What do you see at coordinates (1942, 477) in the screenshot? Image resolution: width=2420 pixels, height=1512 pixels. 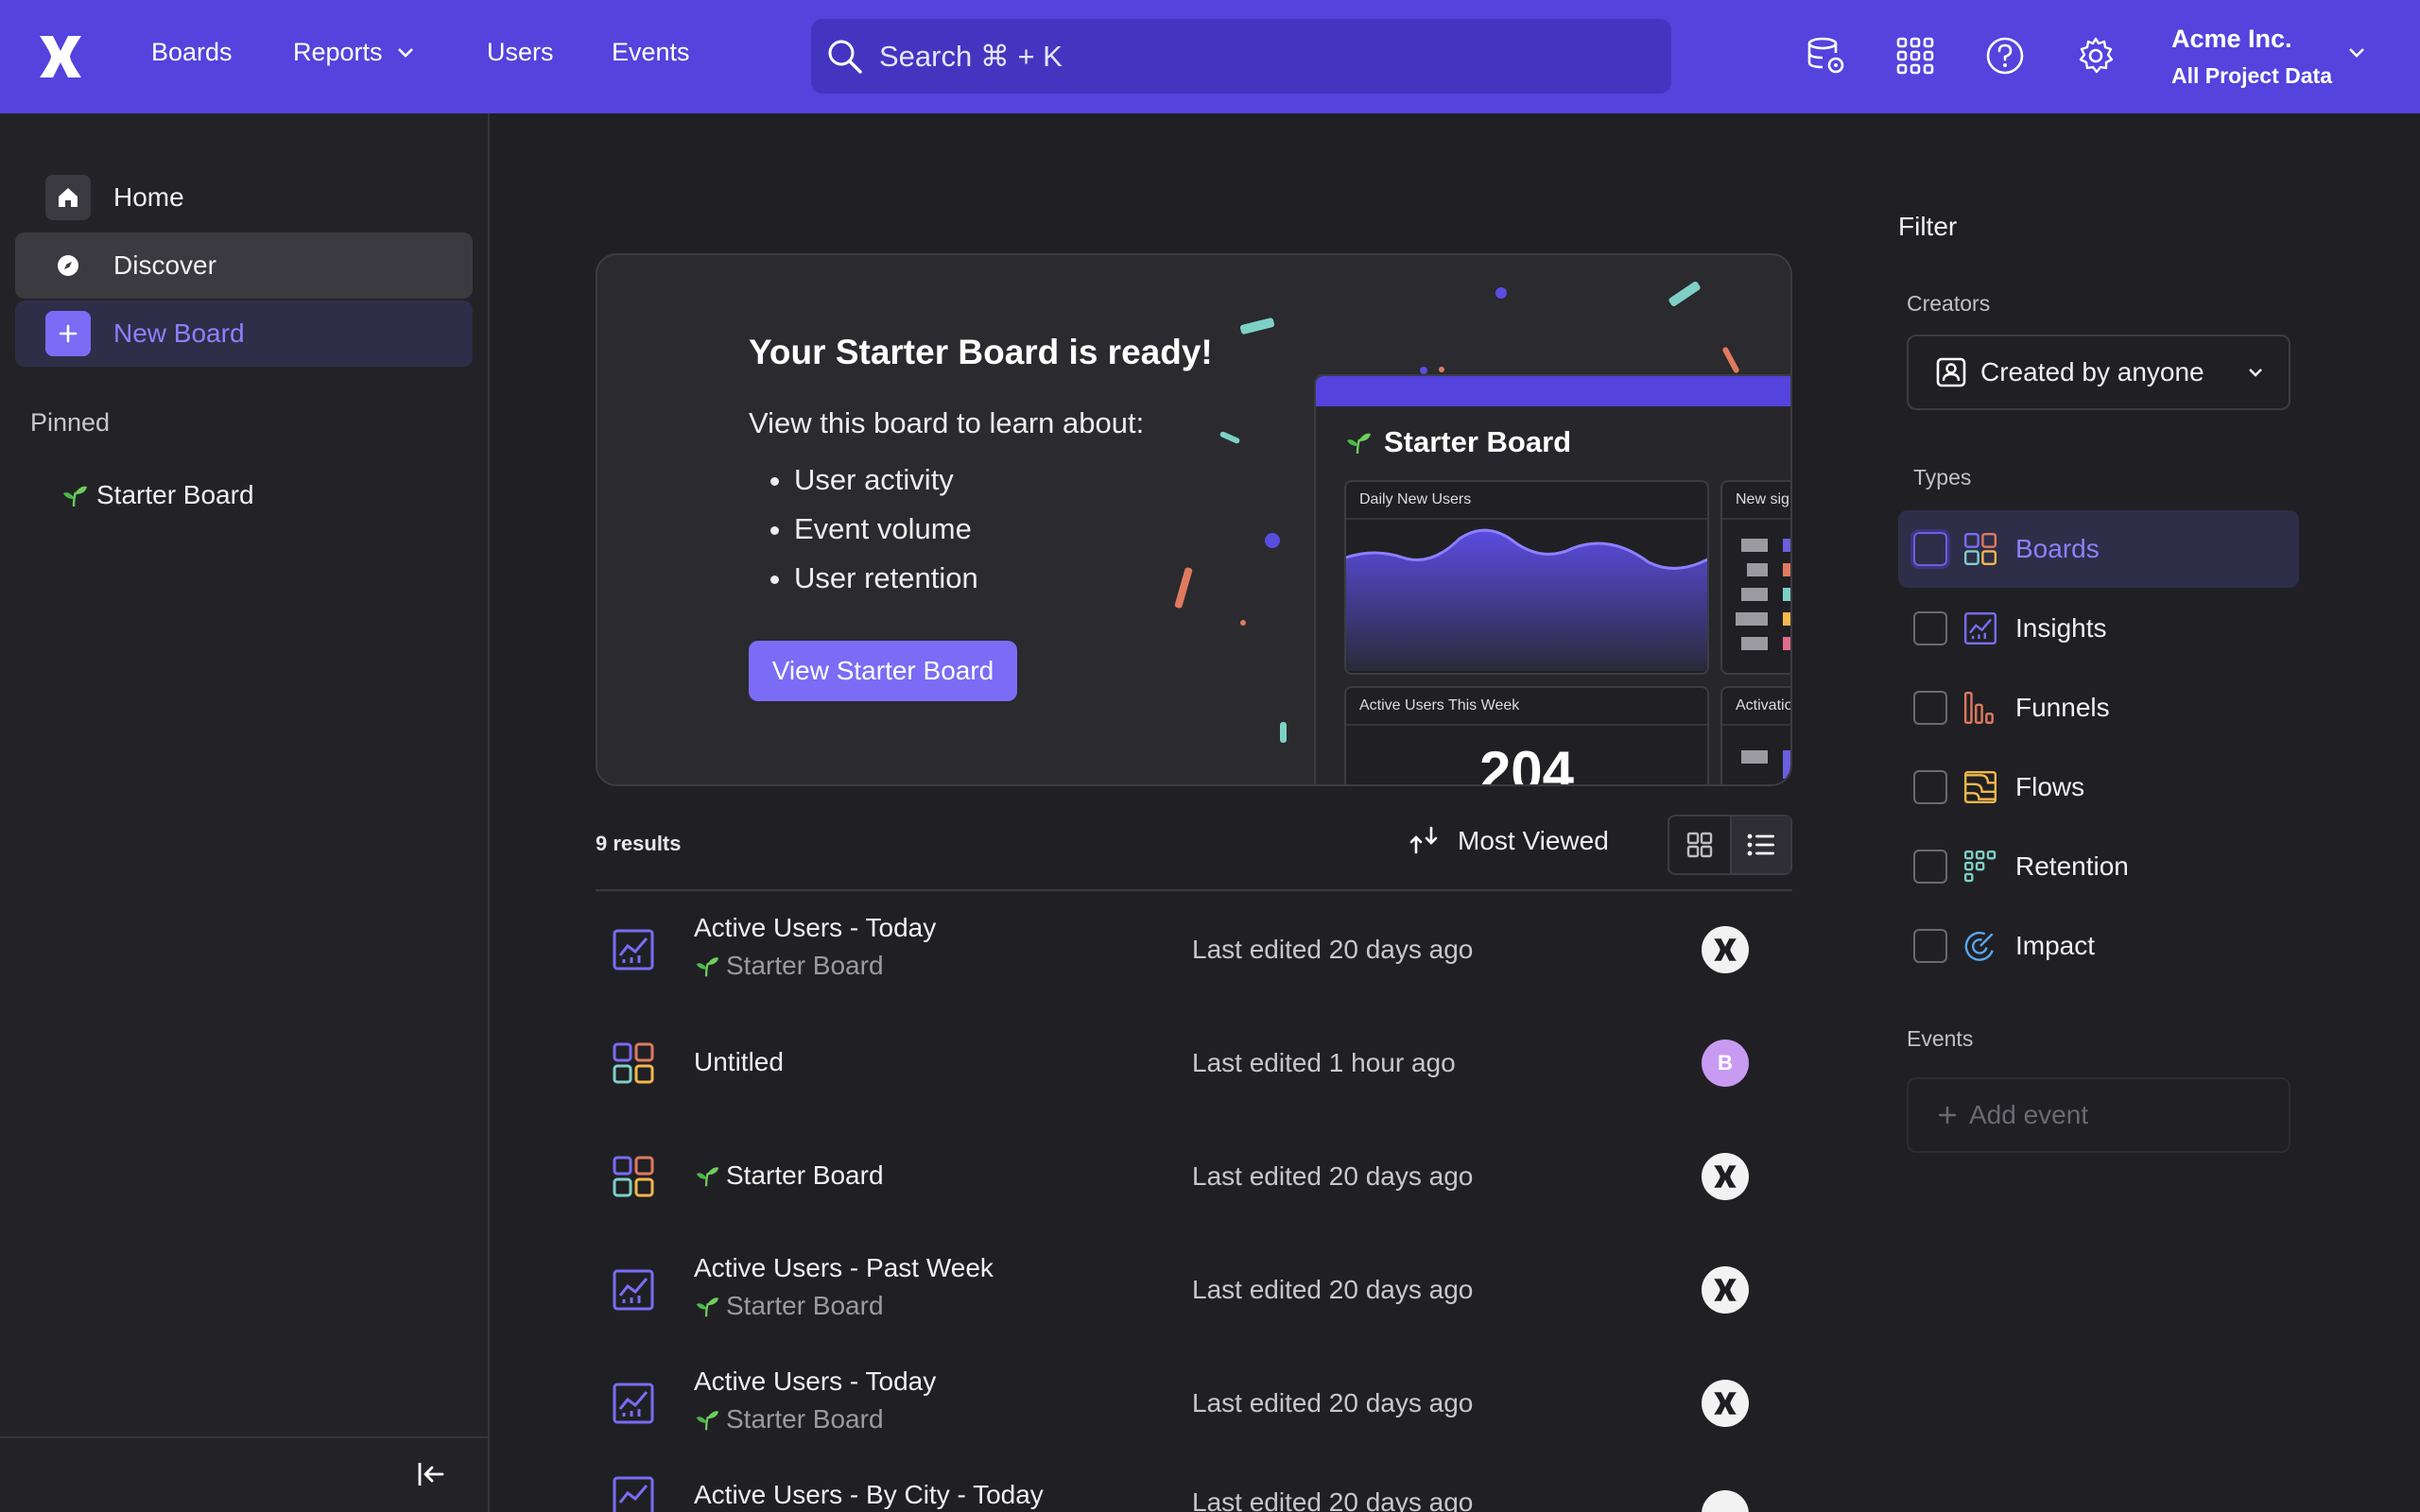 I see `types-label: Types` at bounding box center [1942, 477].